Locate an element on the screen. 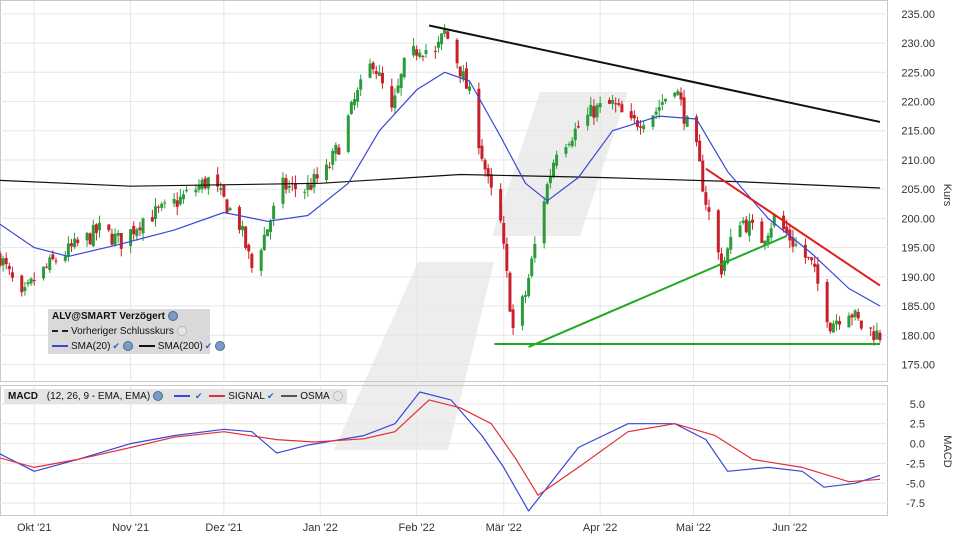 The height and width of the screenshot is (545, 960). y-tick-label: 175.00 is located at coordinates (918, 365).